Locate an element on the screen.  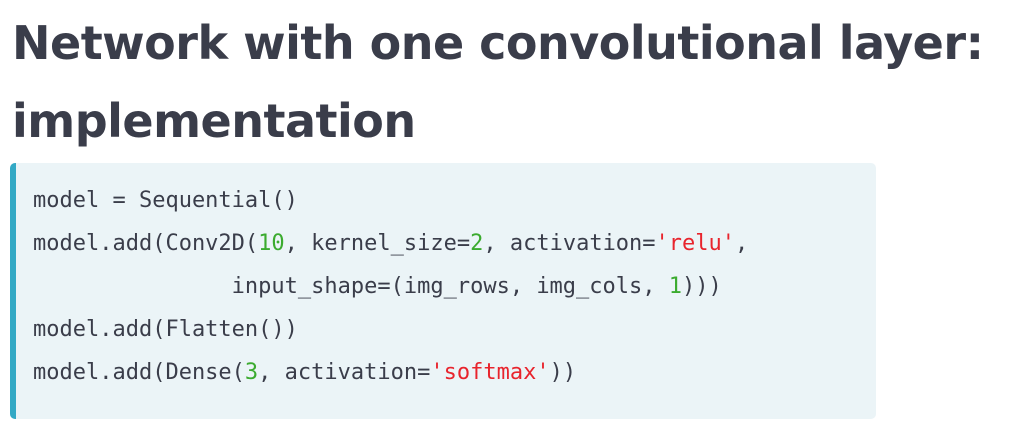
number-literal: 10 is located at coordinates (271, 243).